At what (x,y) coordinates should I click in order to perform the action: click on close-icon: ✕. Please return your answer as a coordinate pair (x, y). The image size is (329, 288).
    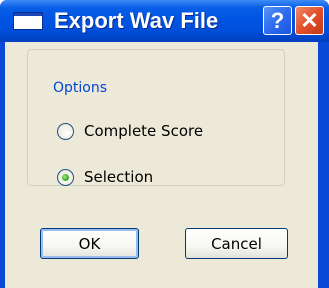
    Looking at the image, I should click on (309, 20).